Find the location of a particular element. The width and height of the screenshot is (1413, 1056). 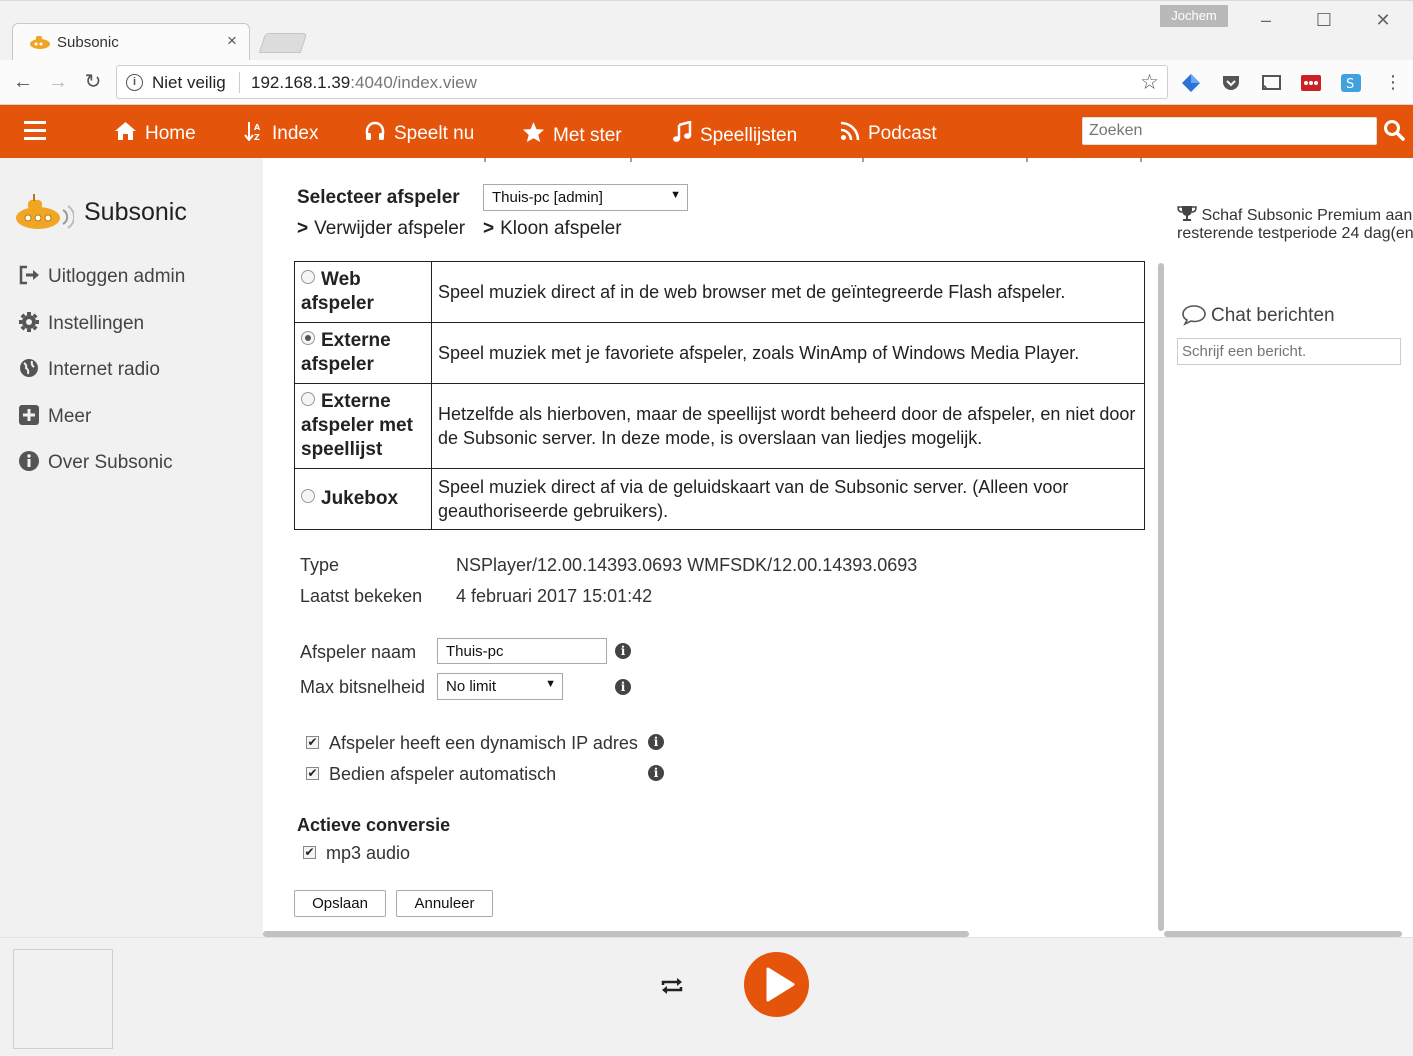

player-option-external-playlist: Externe afspeler met speellijst is located at coordinates (363, 426).